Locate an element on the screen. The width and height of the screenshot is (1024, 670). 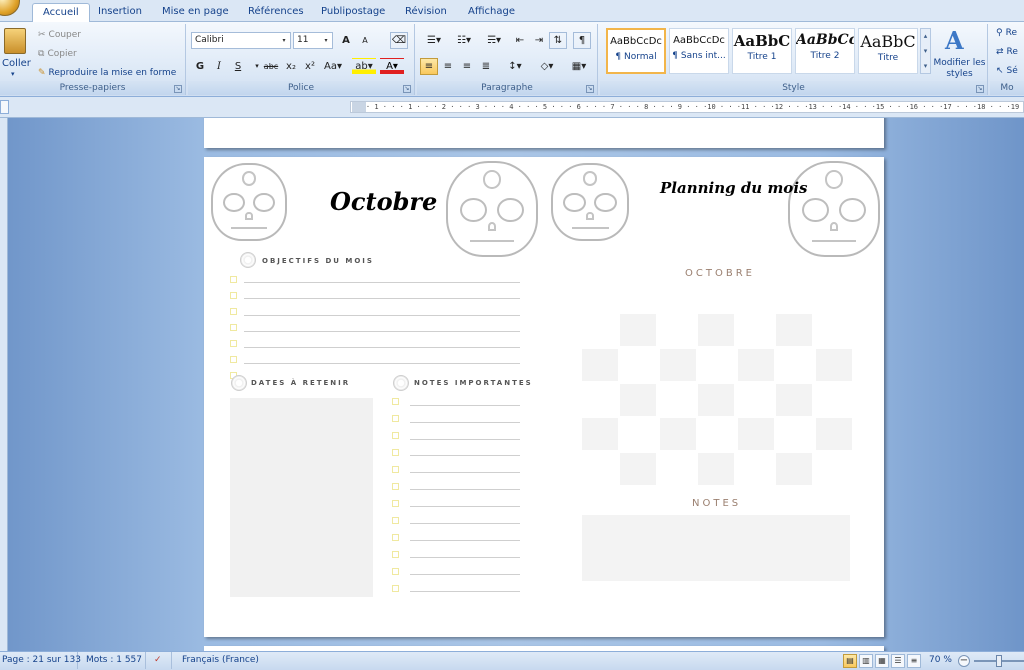
zoom-out-icon: − is located at coordinates (964, 661).